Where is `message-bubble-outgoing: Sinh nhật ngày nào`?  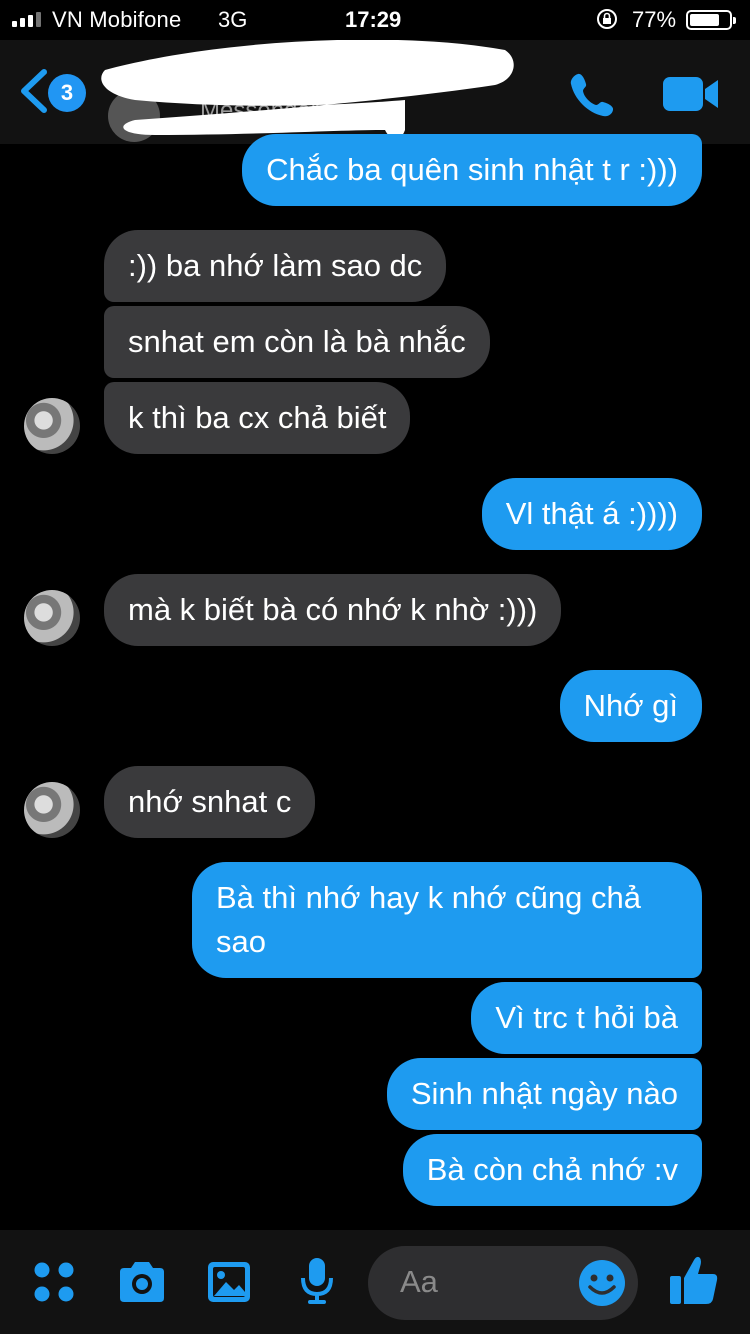 message-bubble-outgoing: Sinh nhật ngày nào is located at coordinates (544, 1094).